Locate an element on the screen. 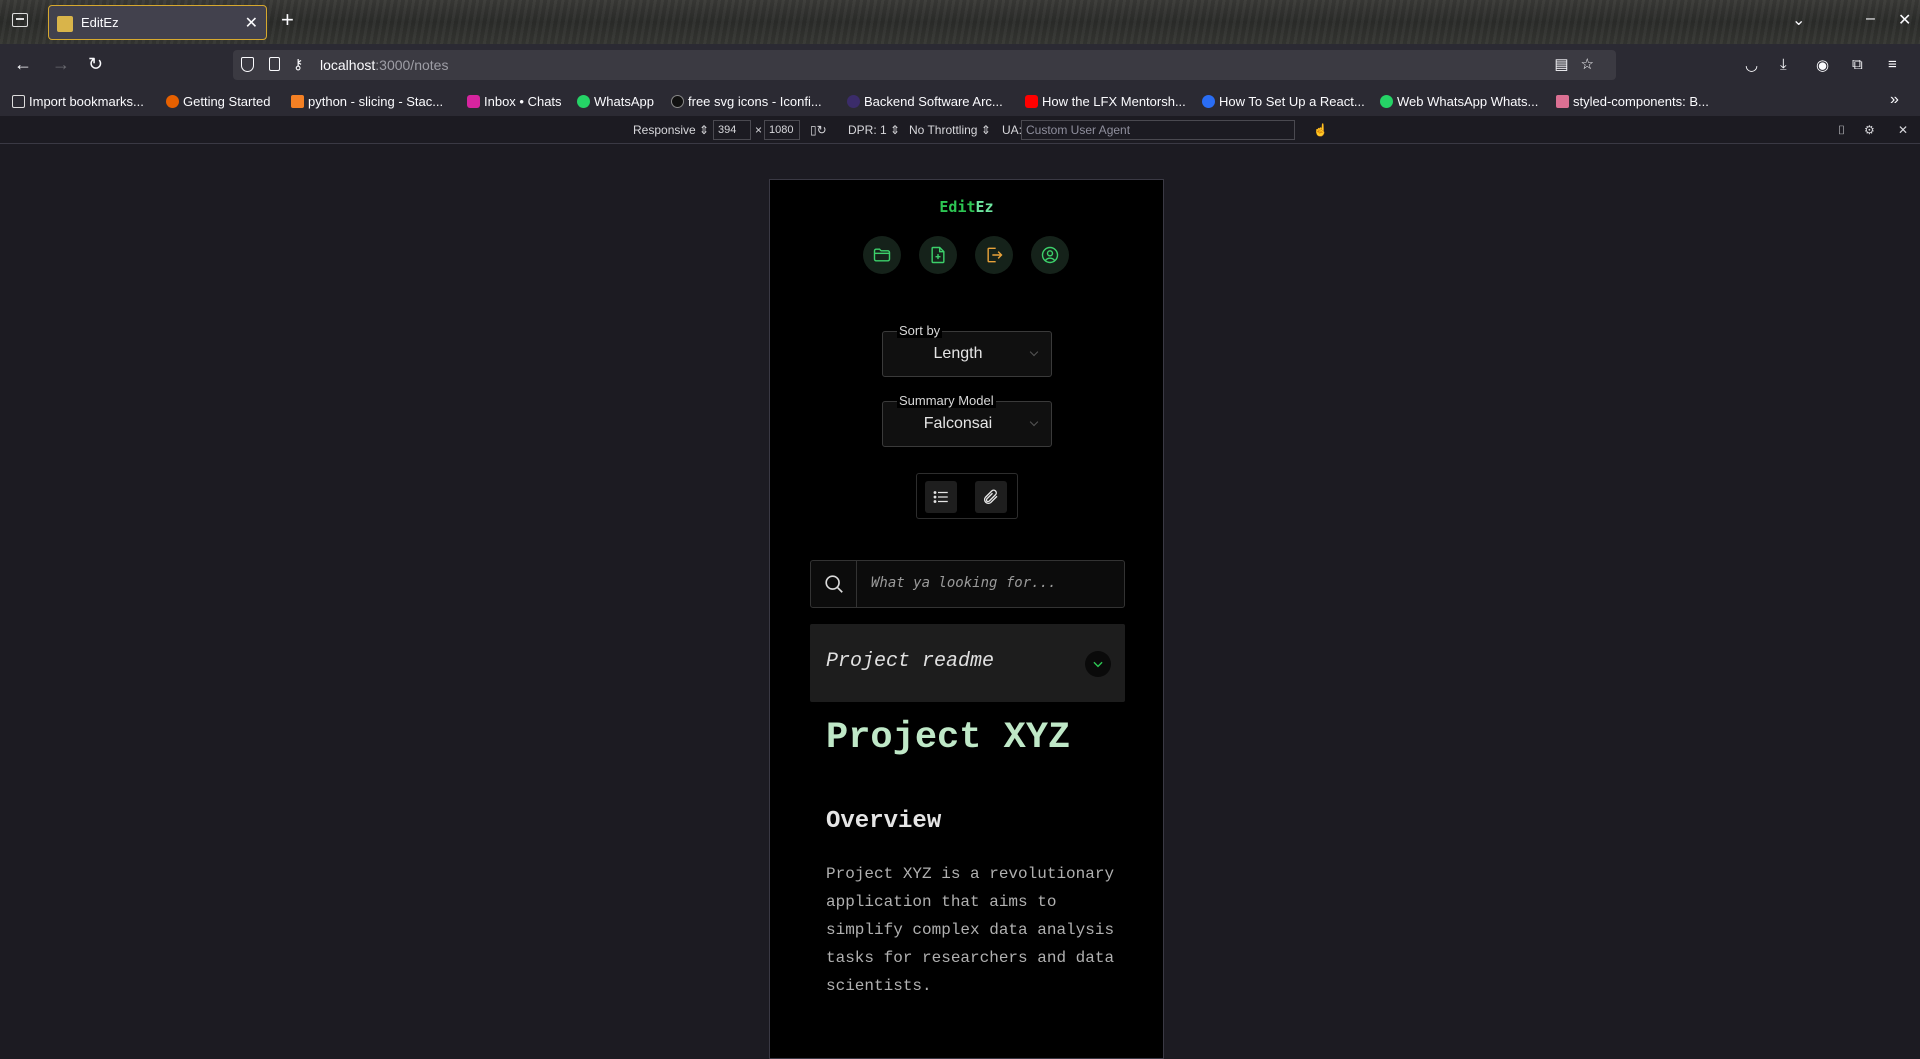 This screenshot has height=1059, width=1920. sort-select: Sort by Length is located at coordinates (967, 350).